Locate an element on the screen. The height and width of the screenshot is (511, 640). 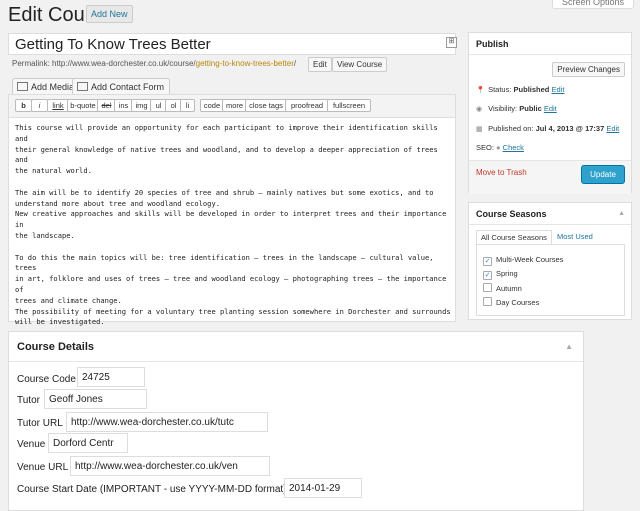
quicktag-proofread-button: proofread is located at coordinates (307, 105).